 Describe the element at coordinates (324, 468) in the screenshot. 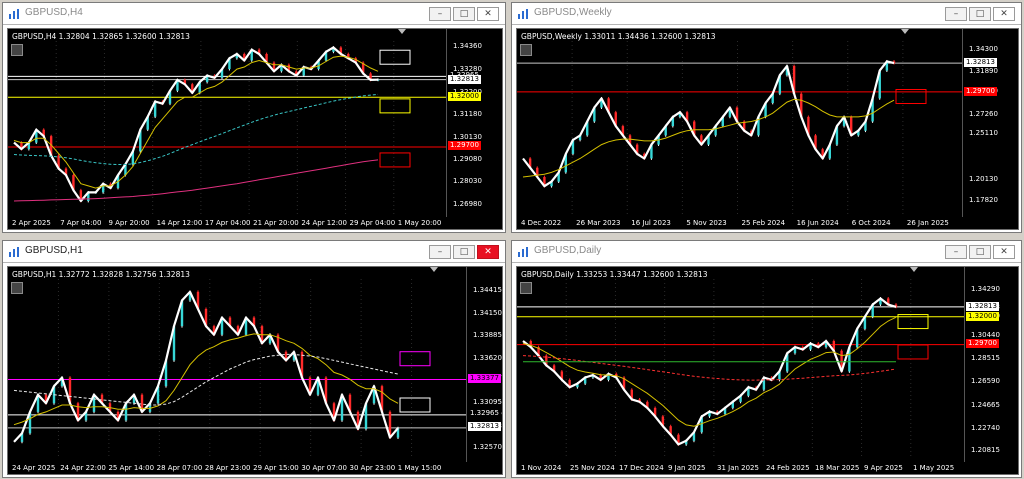

I see `time-tick-label: 30 Apr 07:00` at that location.